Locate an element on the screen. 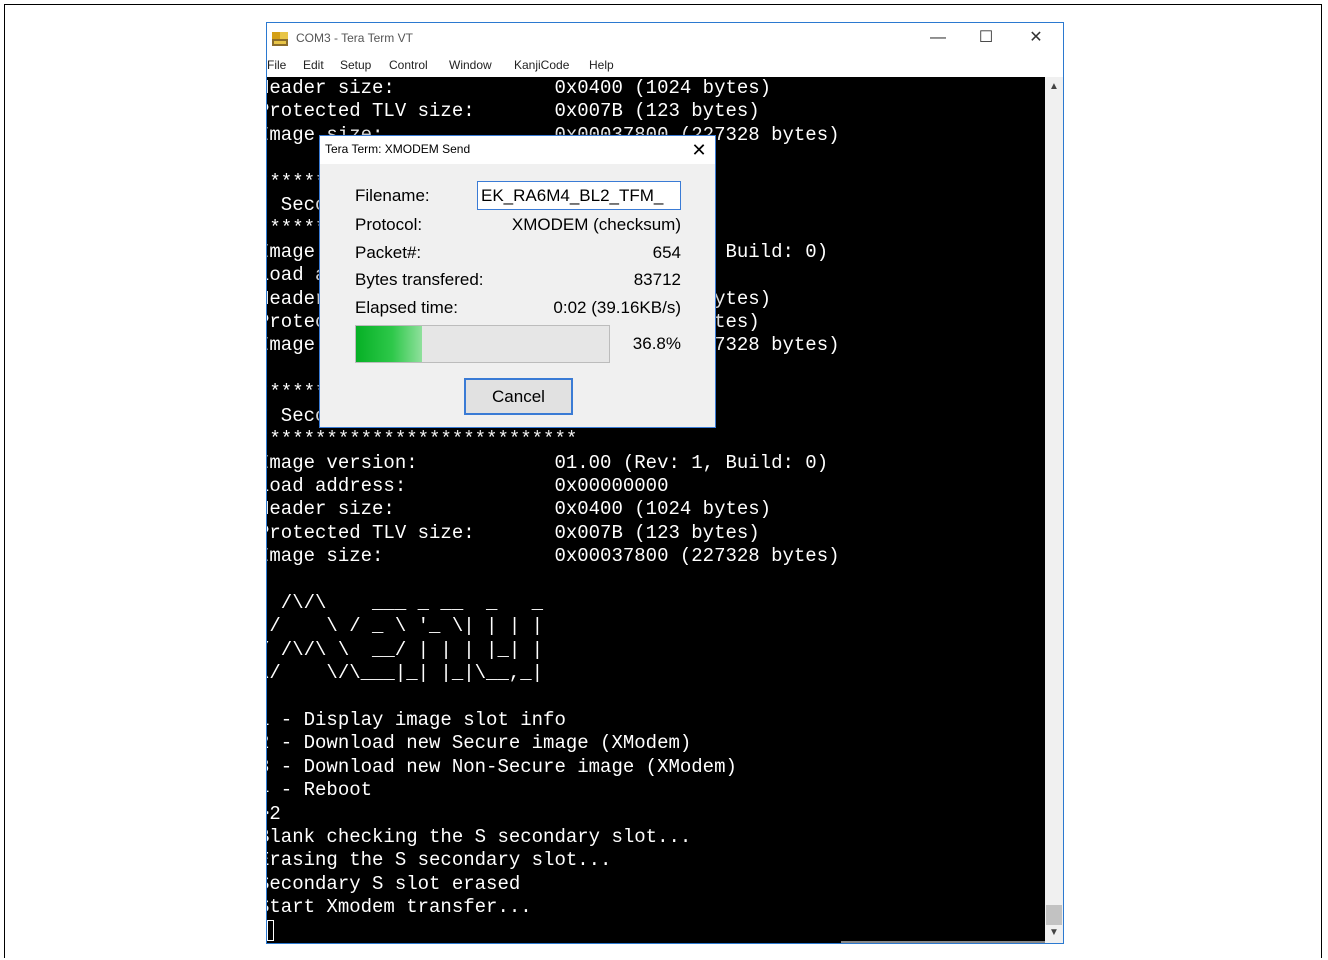  scroll-up-icon: ▲ is located at coordinates (1054, 87).